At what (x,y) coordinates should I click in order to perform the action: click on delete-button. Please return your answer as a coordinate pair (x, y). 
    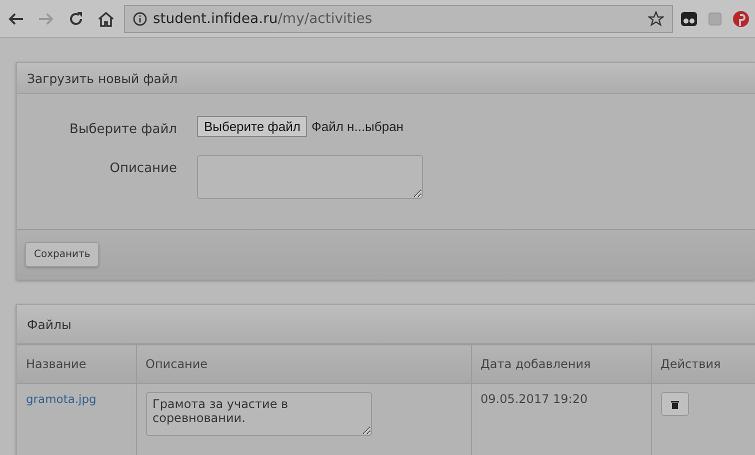
    Looking at the image, I should click on (674, 404).